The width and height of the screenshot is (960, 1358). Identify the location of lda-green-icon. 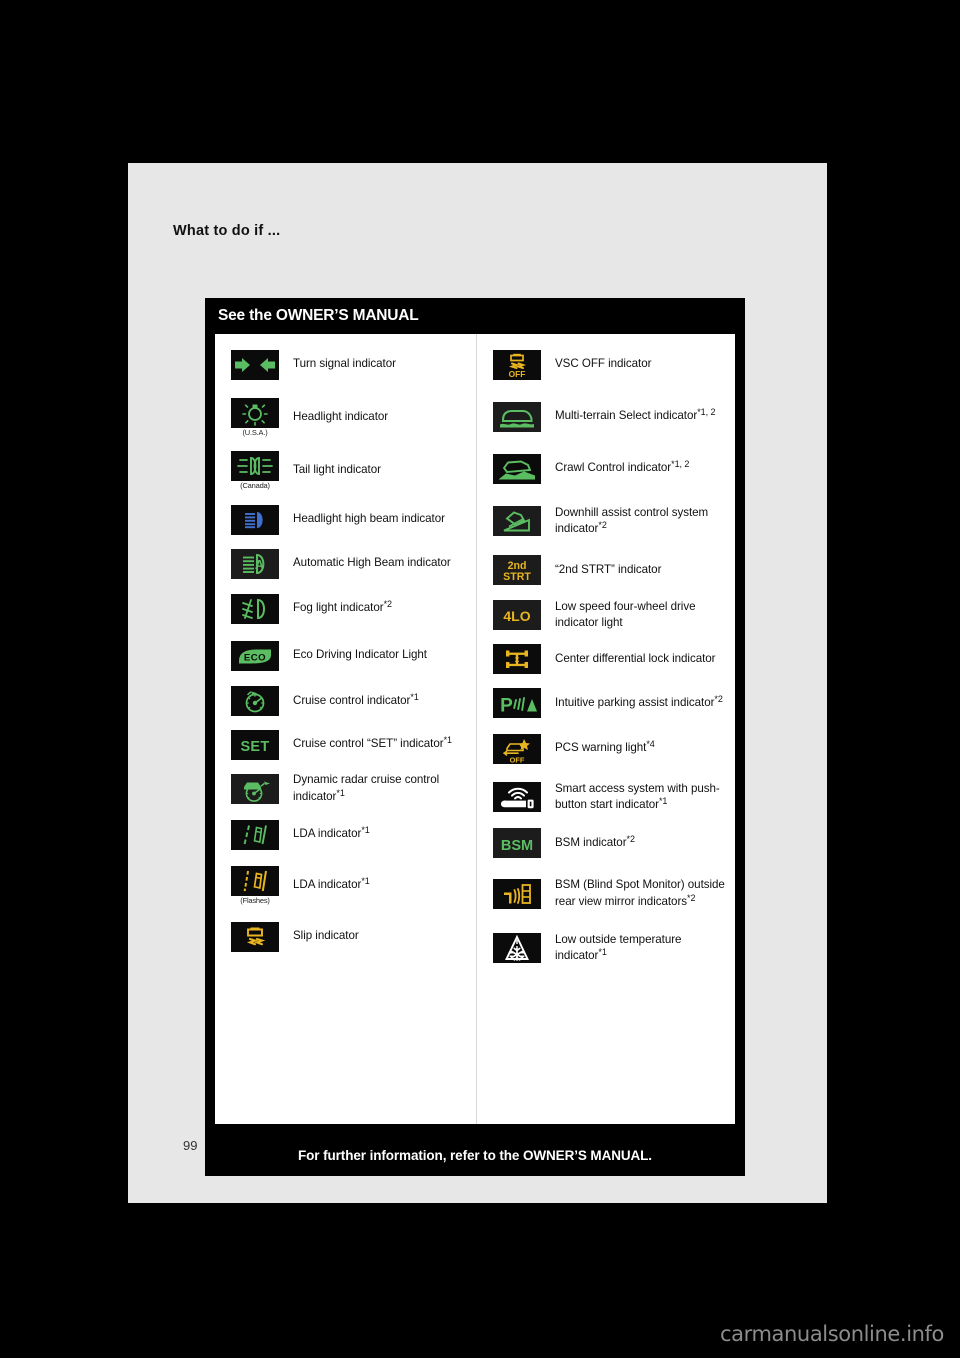
(255, 834).